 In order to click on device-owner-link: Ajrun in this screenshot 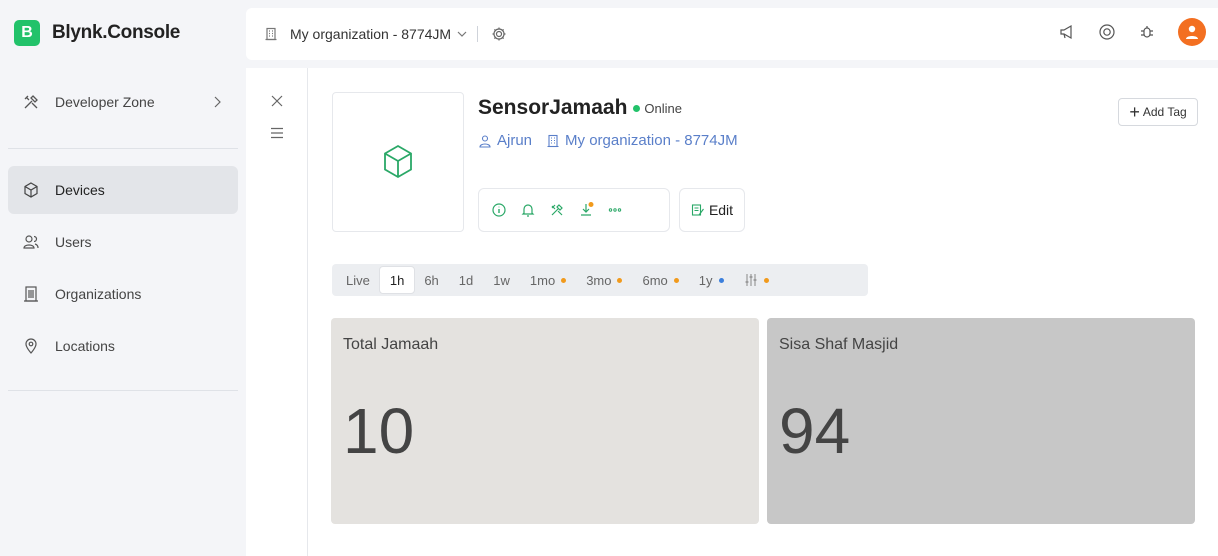, I will do `click(514, 140)`.